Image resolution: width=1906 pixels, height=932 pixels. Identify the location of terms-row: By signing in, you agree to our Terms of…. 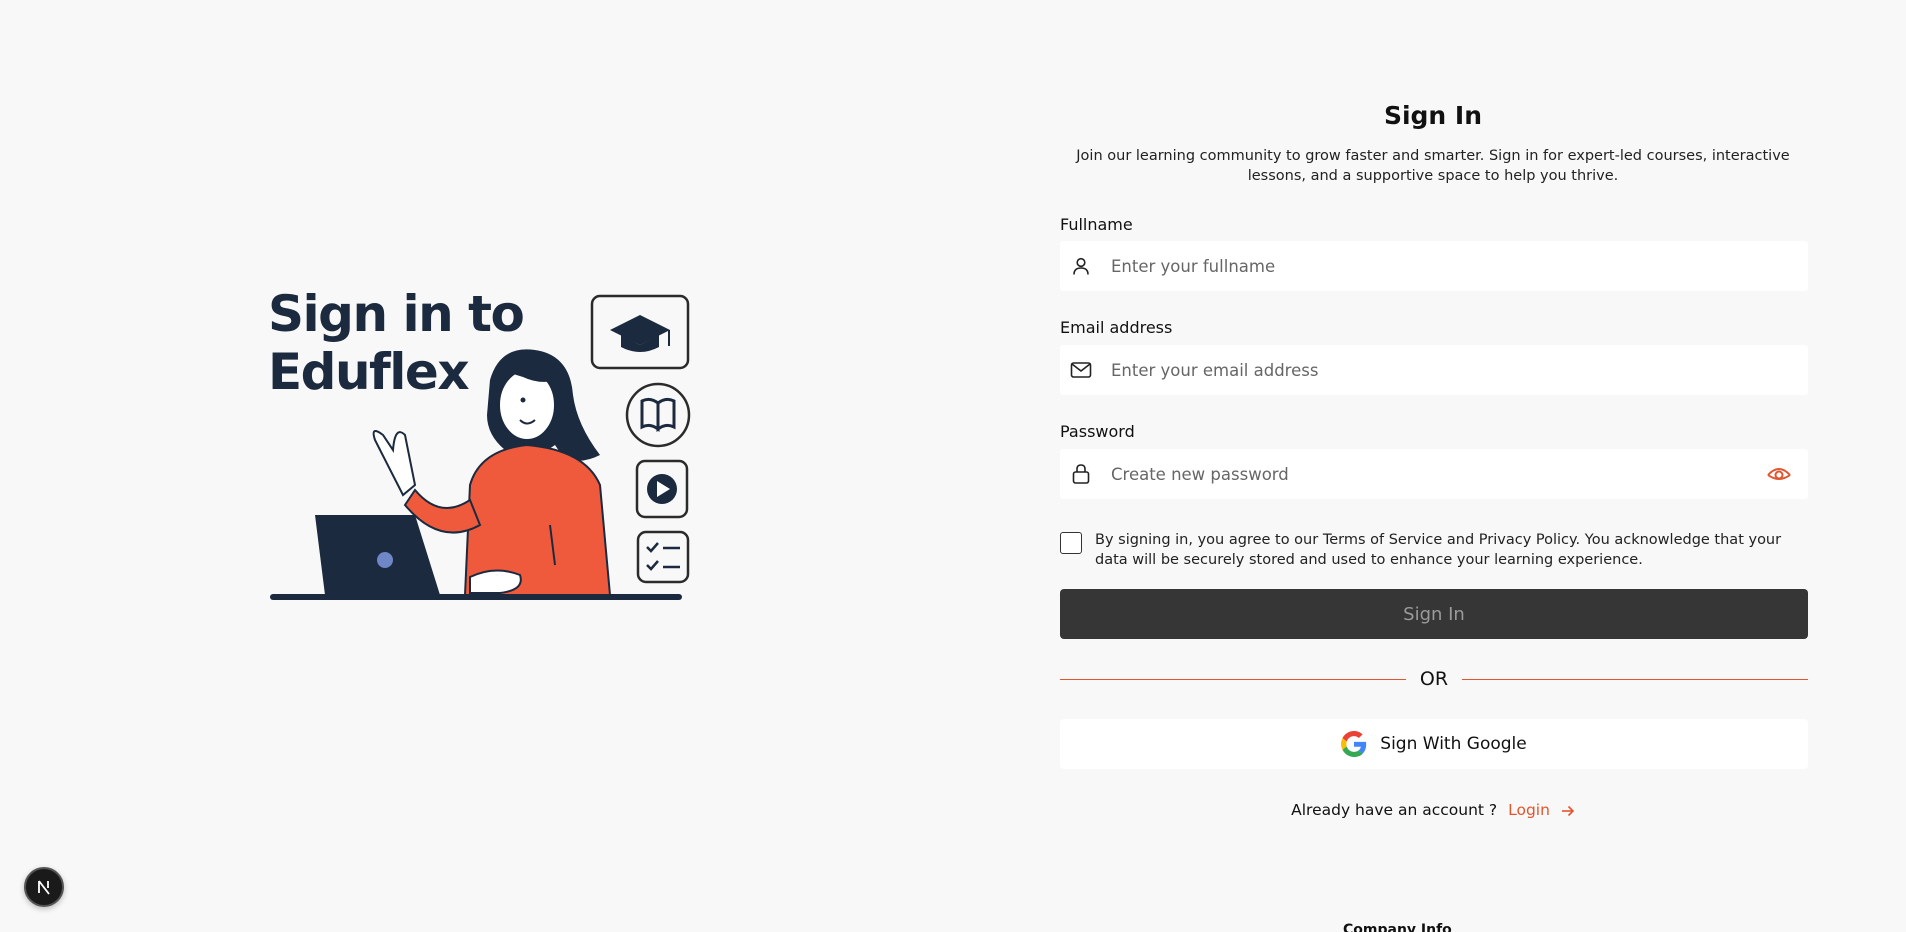
(1440, 550).